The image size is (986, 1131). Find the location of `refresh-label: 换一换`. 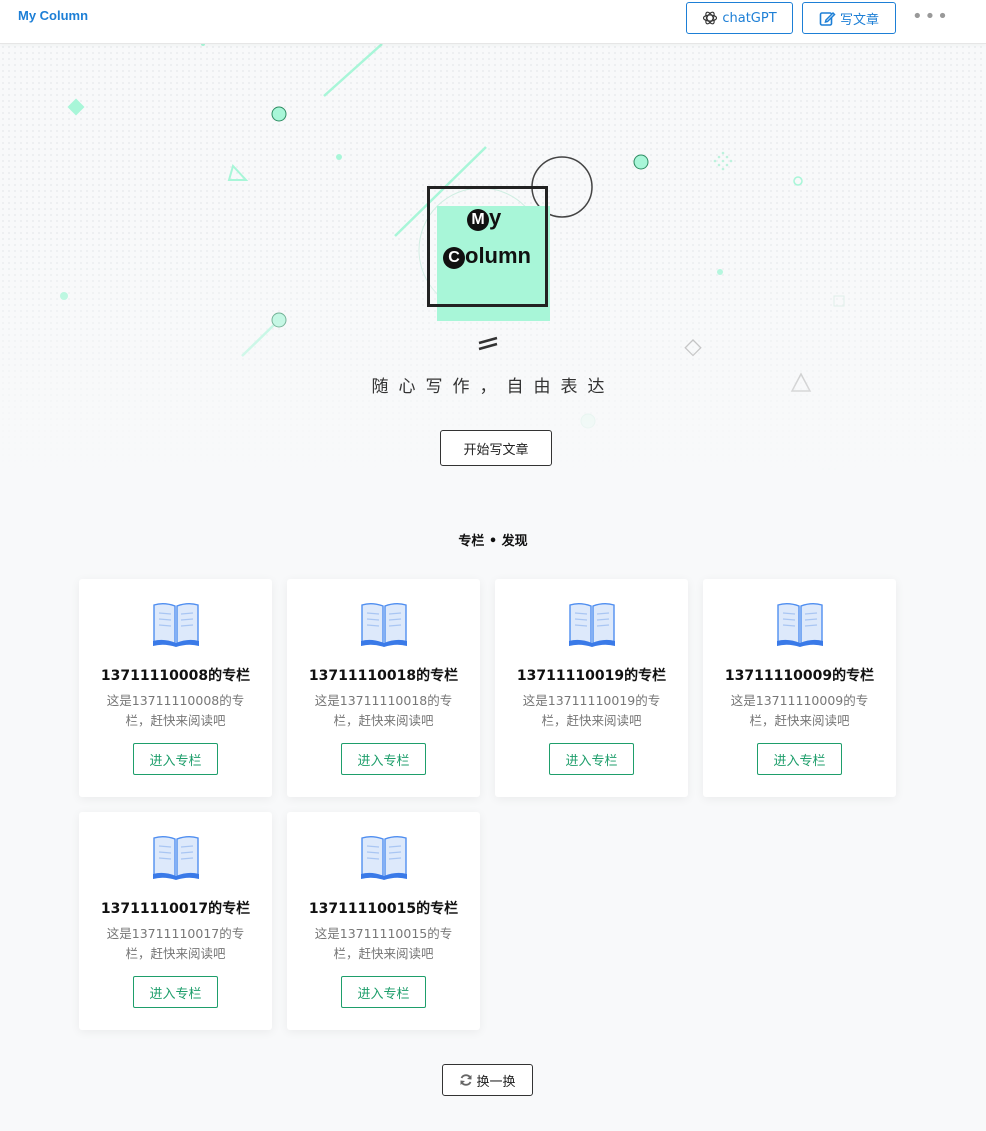

refresh-label: 换一换 is located at coordinates (496, 1082).